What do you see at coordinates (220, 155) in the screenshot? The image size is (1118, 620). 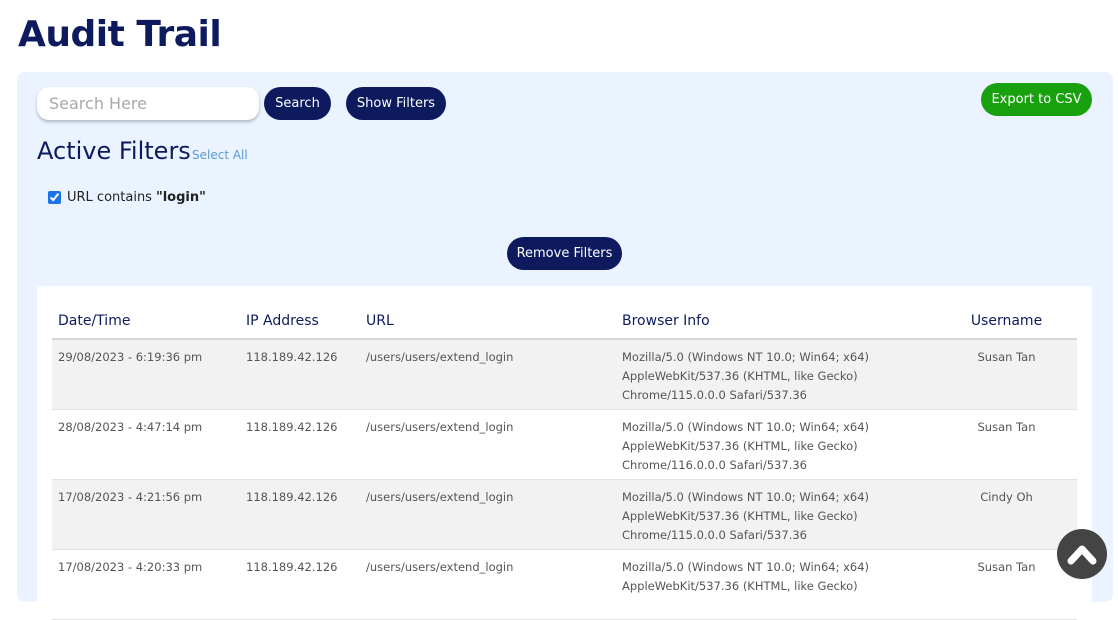 I see `select-all-link: Select All` at bounding box center [220, 155].